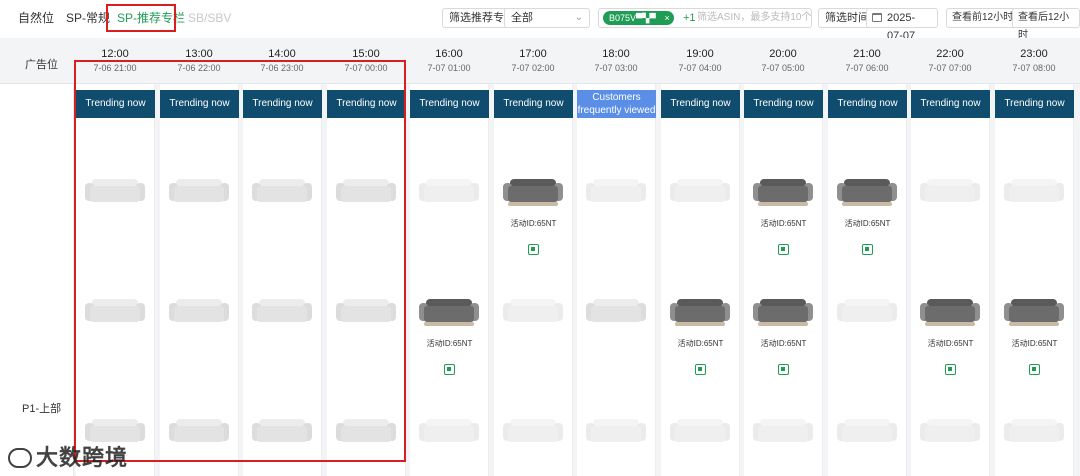  I want to click on column-hour: 13:00, so click(199, 54).